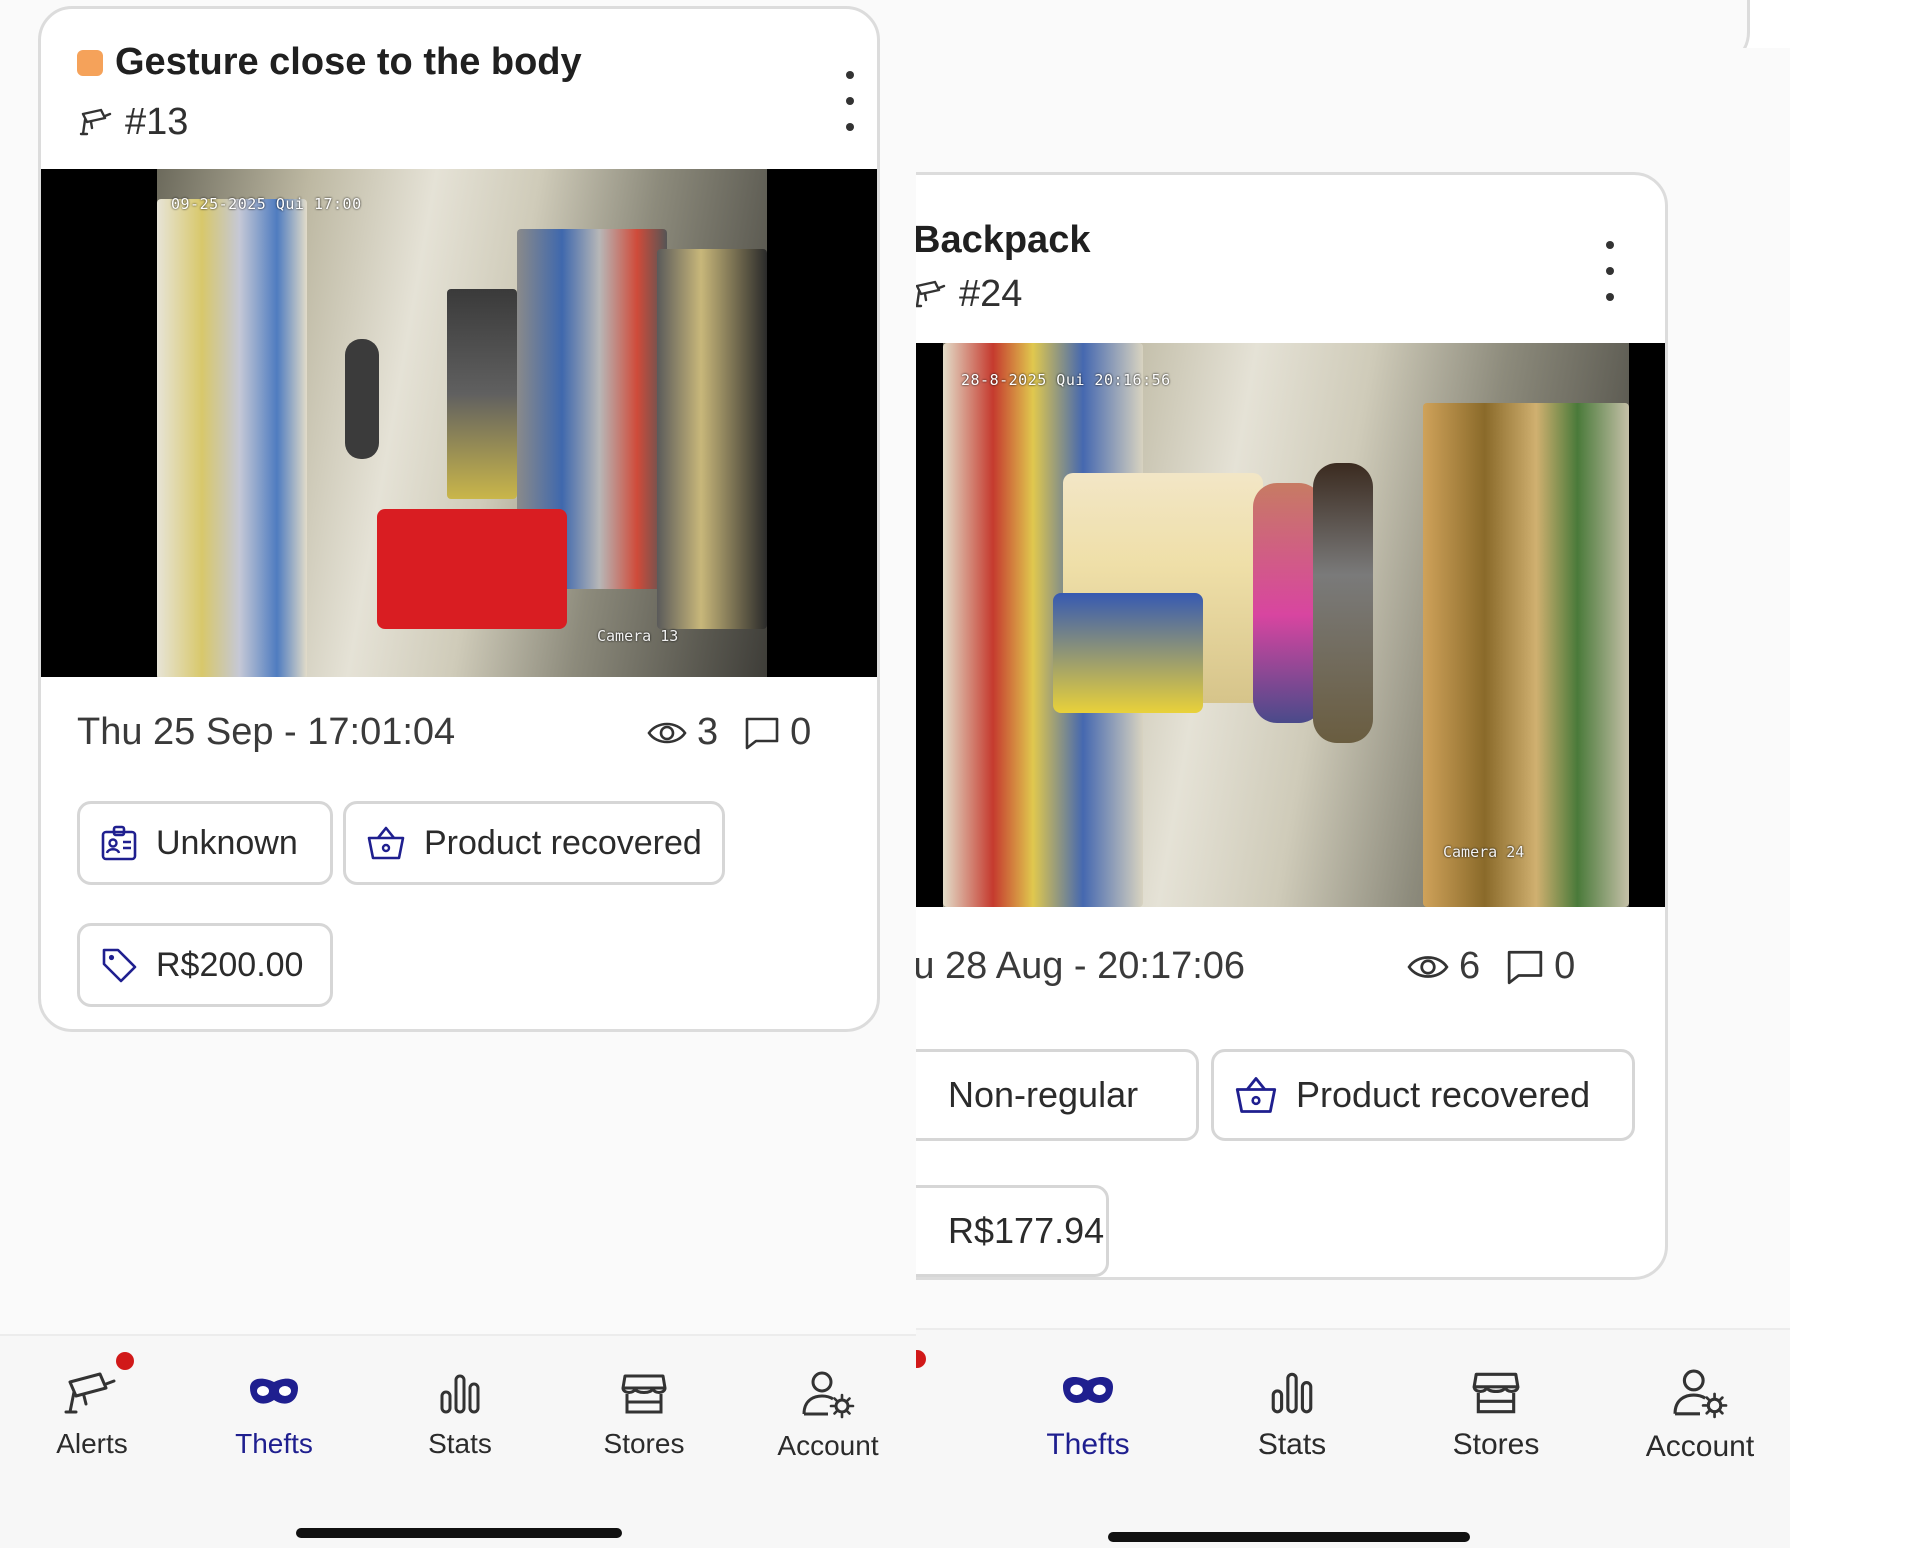 The height and width of the screenshot is (1548, 1920). I want to click on id-badge-icon, so click(119, 843).